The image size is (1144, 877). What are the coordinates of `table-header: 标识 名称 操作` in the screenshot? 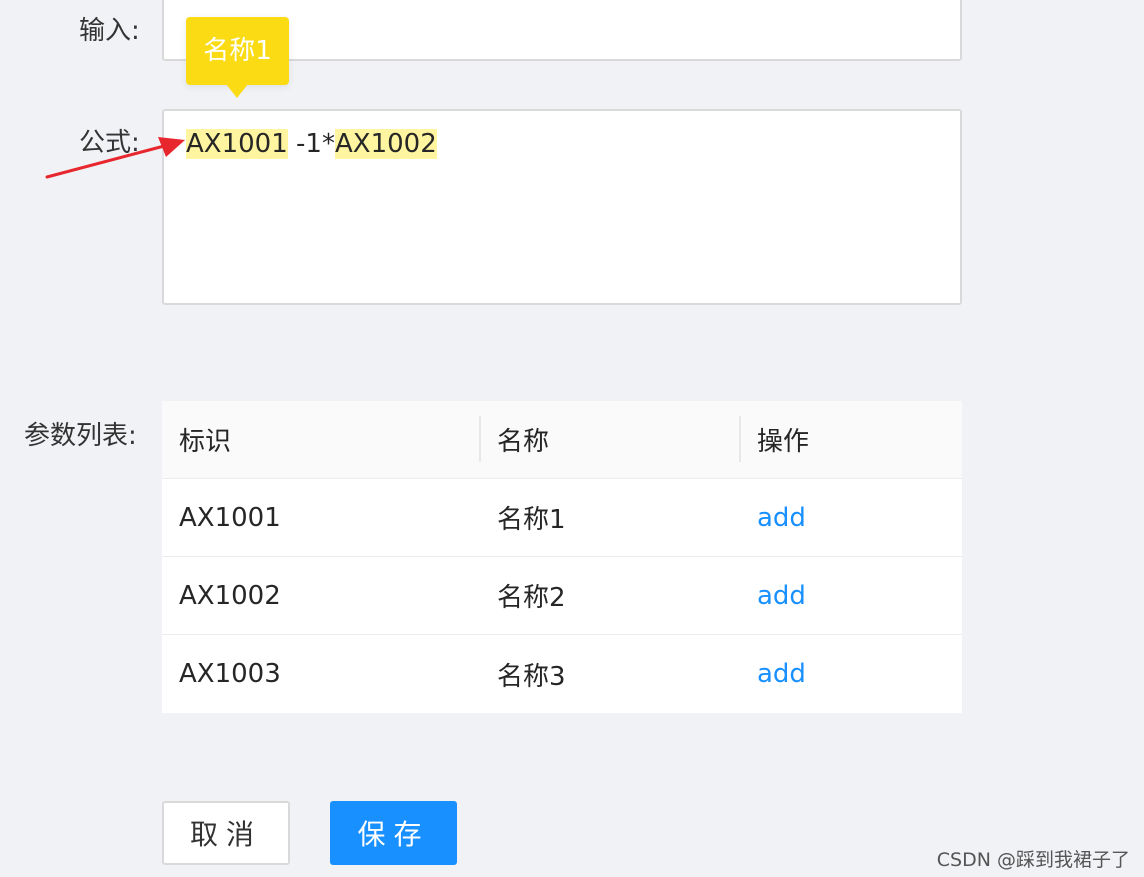 It's located at (562, 440).